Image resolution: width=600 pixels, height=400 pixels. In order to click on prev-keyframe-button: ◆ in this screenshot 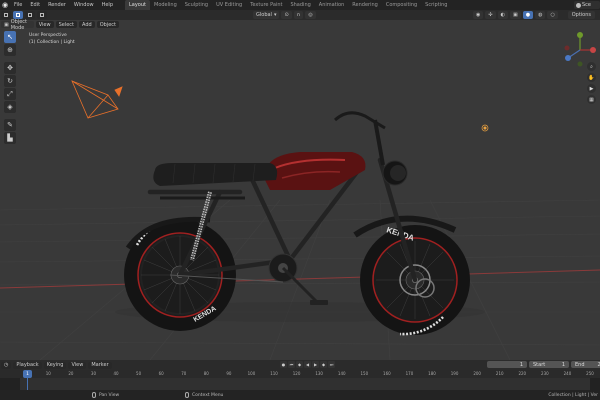, I will do `click(299, 364)`.